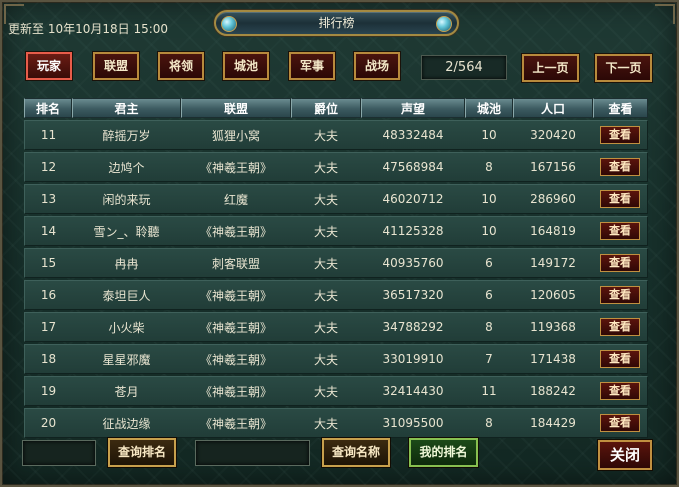 This screenshot has height=487, width=679. What do you see at coordinates (489, 108) in the screenshot?
I see `col-header-cities: 城池` at bounding box center [489, 108].